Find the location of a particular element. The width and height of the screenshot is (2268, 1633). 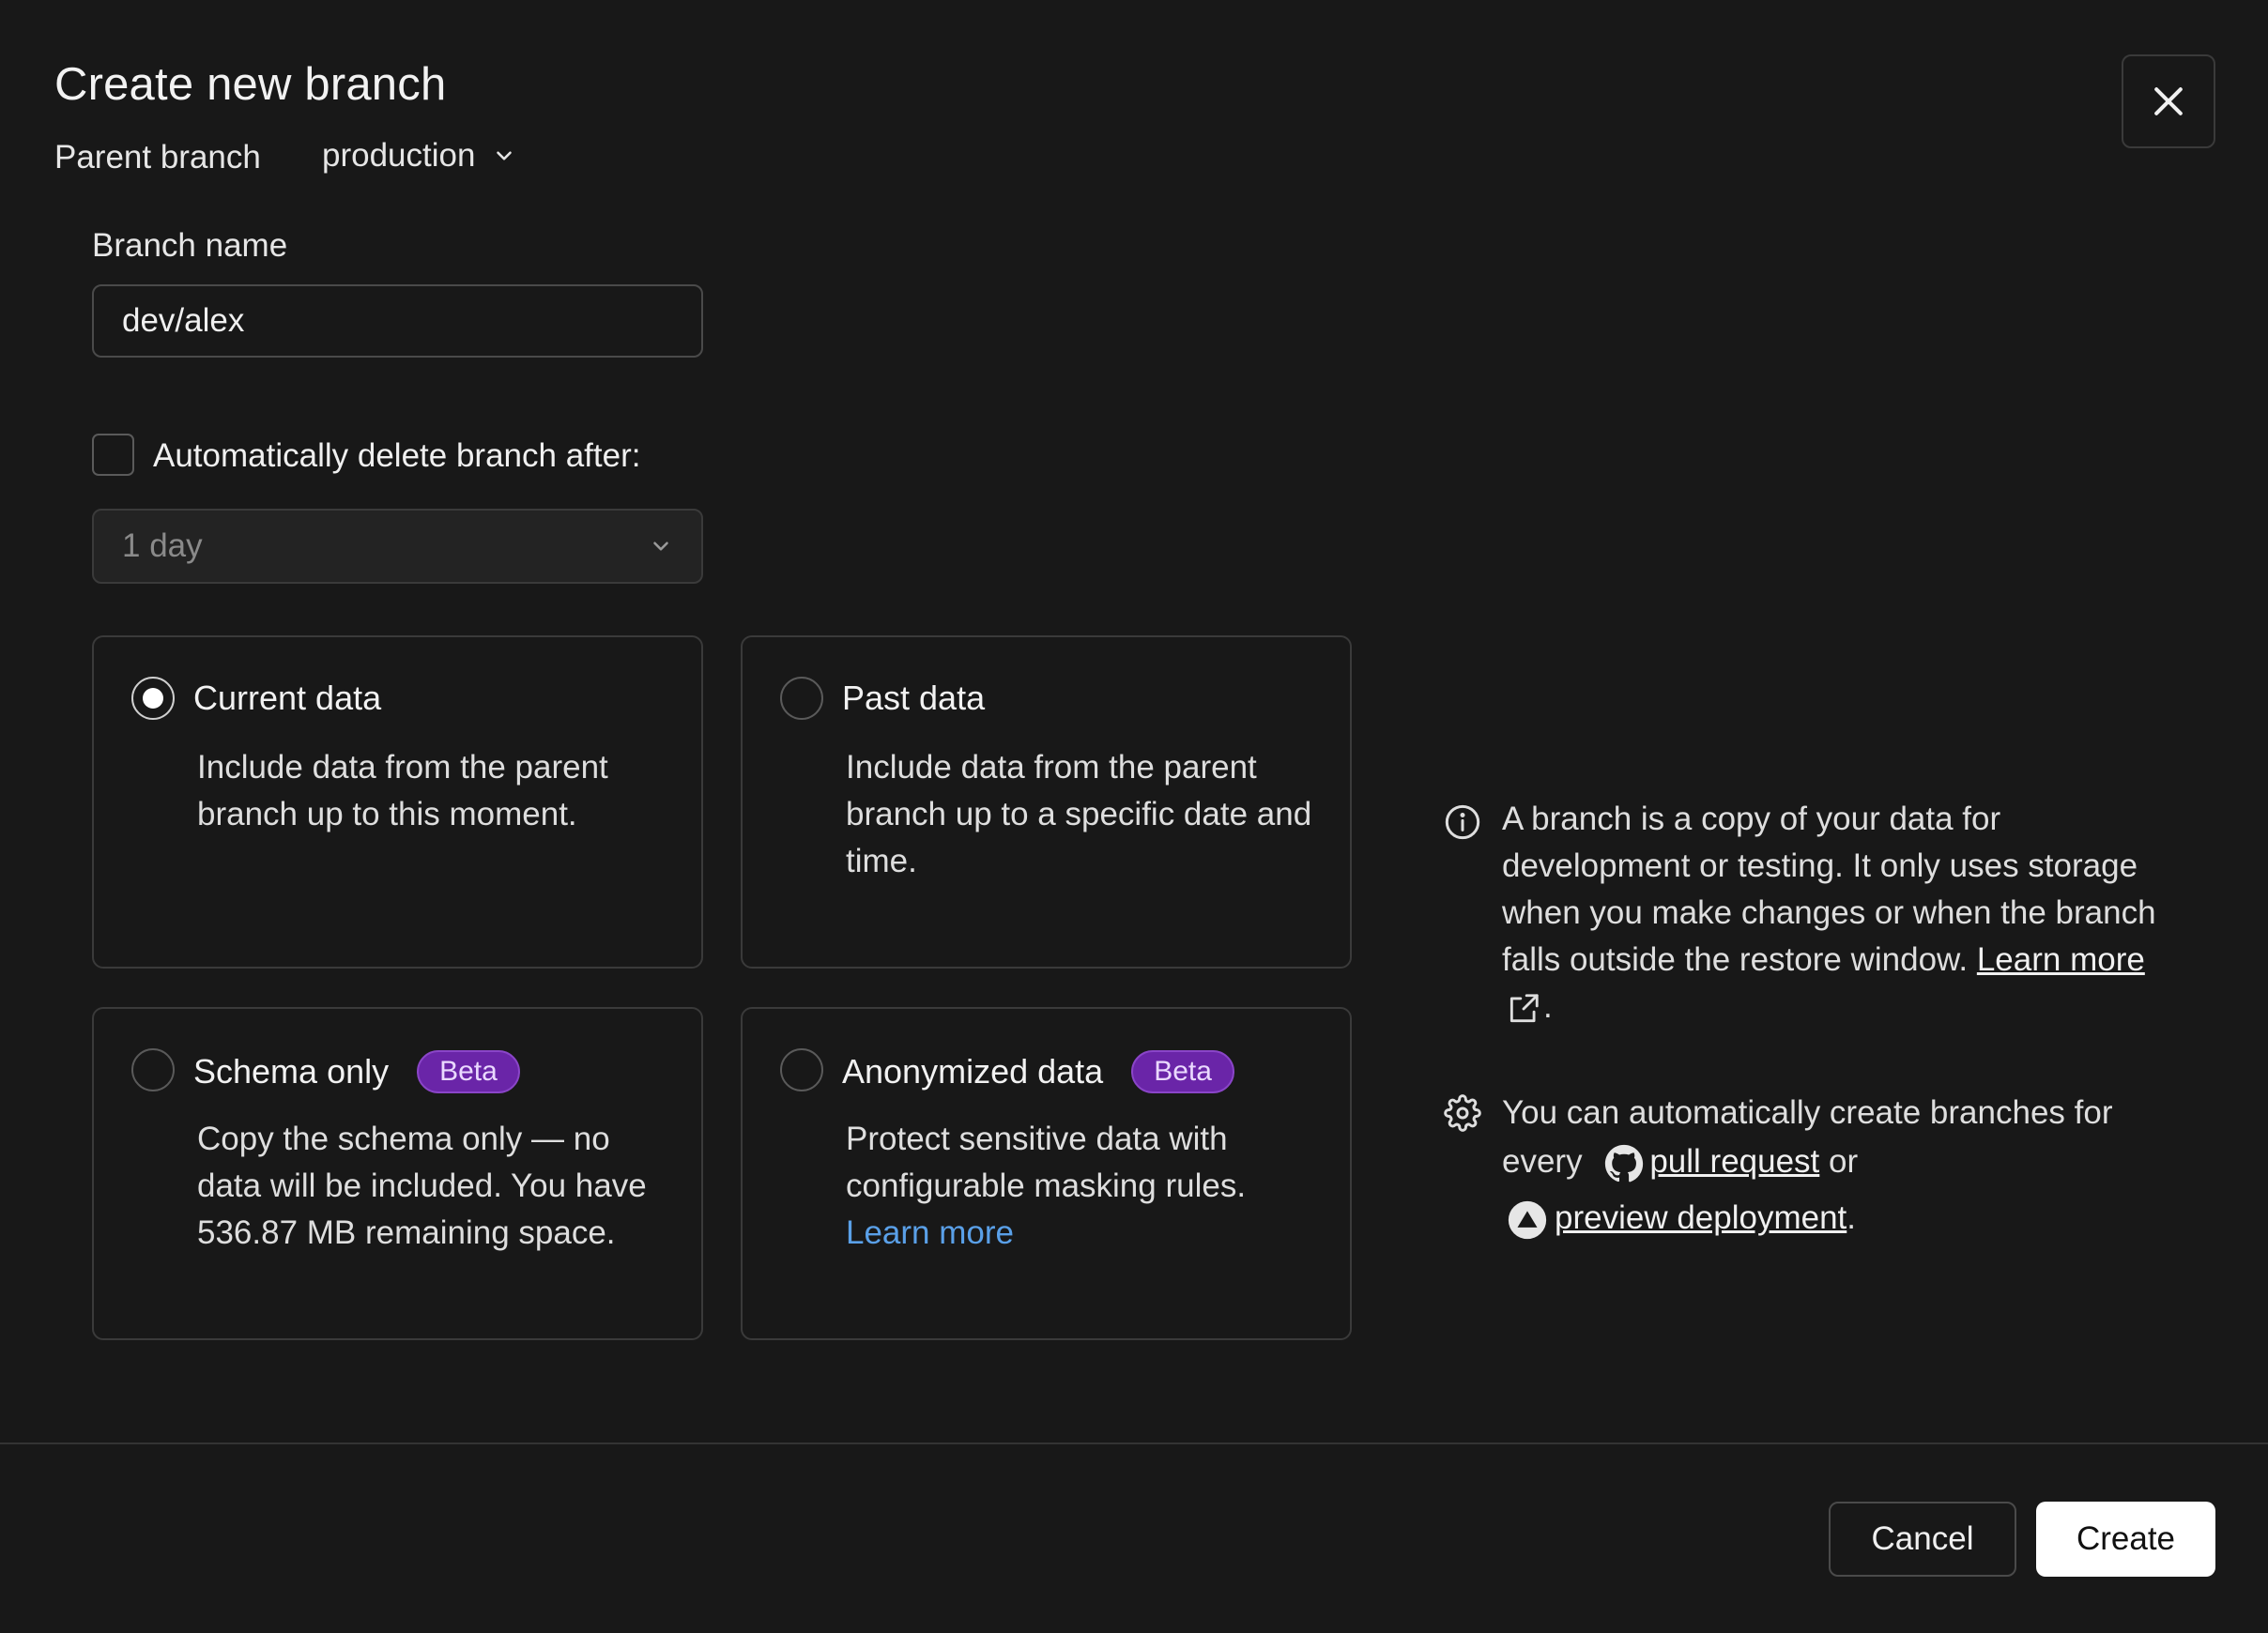

vercel-icon is located at coordinates (1527, 1219).